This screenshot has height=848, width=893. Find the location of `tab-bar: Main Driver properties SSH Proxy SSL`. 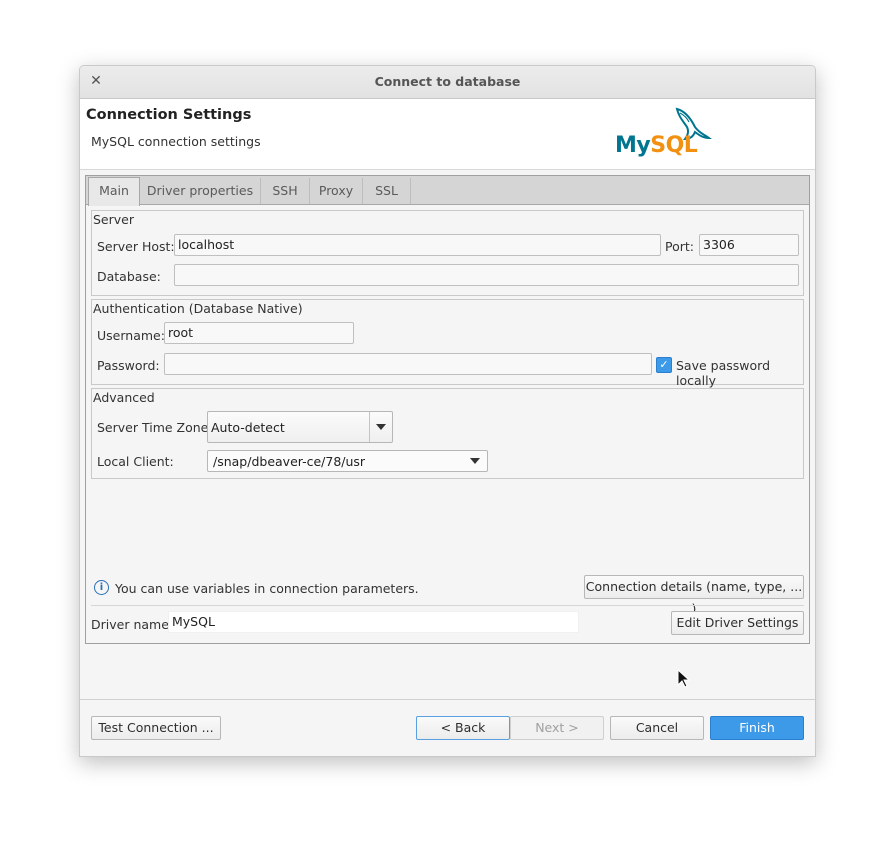

tab-bar: Main Driver properties SSH Proxy SSL is located at coordinates (447, 191).